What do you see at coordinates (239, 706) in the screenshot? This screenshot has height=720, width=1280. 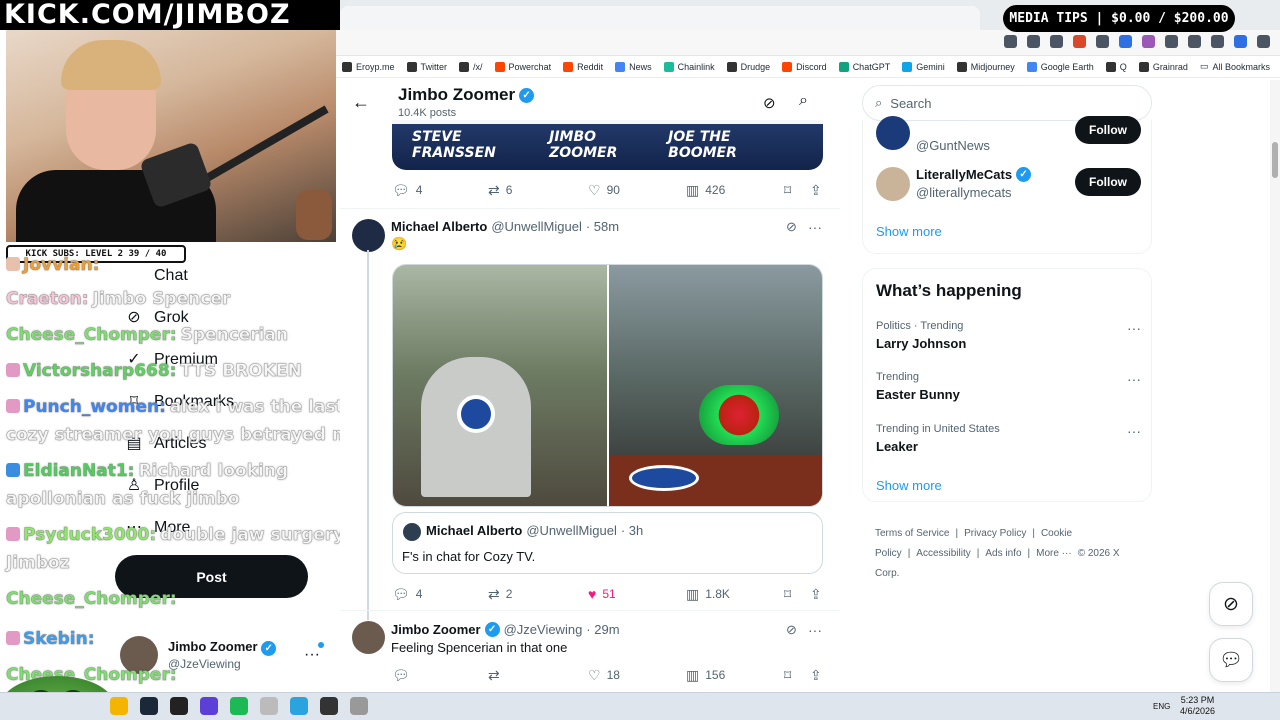 I see `spotify-icon` at bounding box center [239, 706].